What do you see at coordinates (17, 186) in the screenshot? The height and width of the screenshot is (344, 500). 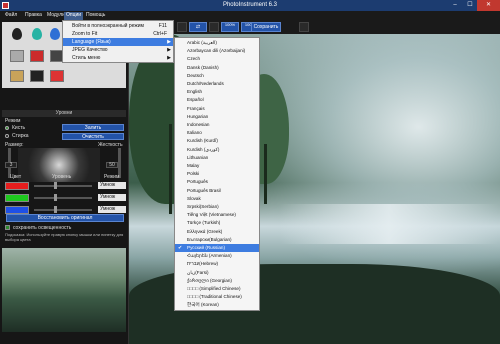 I see `color-swatch-red` at bounding box center [17, 186].